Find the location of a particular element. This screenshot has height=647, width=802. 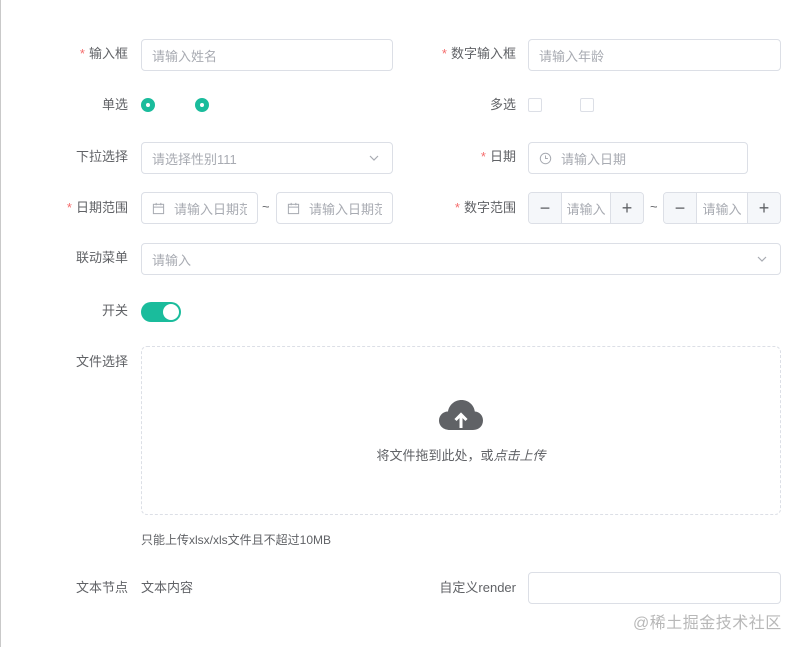

upload-link: 点击上传 is located at coordinates (520, 455).